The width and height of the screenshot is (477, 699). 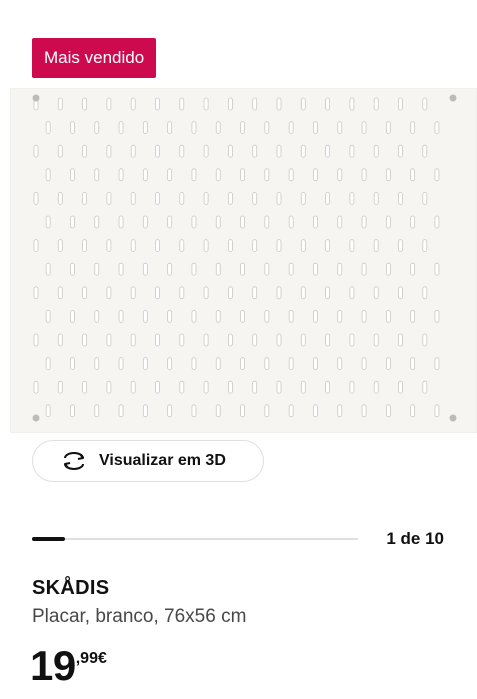 What do you see at coordinates (86, 658) in the screenshot?
I see `price-decimal: ,99` at bounding box center [86, 658].